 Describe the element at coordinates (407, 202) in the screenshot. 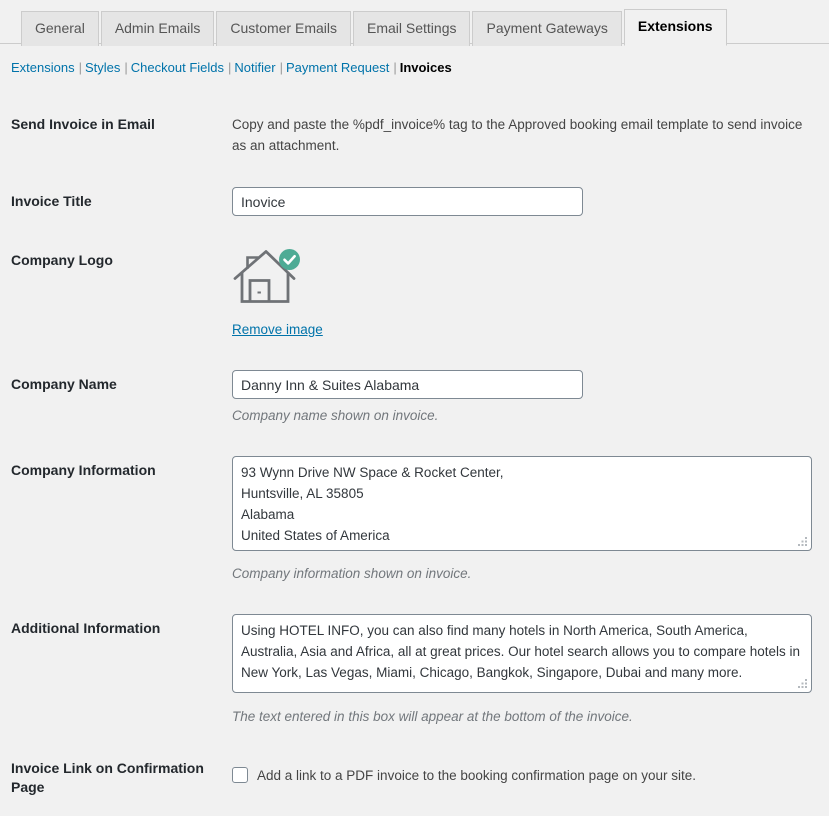

I see `invoice-title-input` at that location.